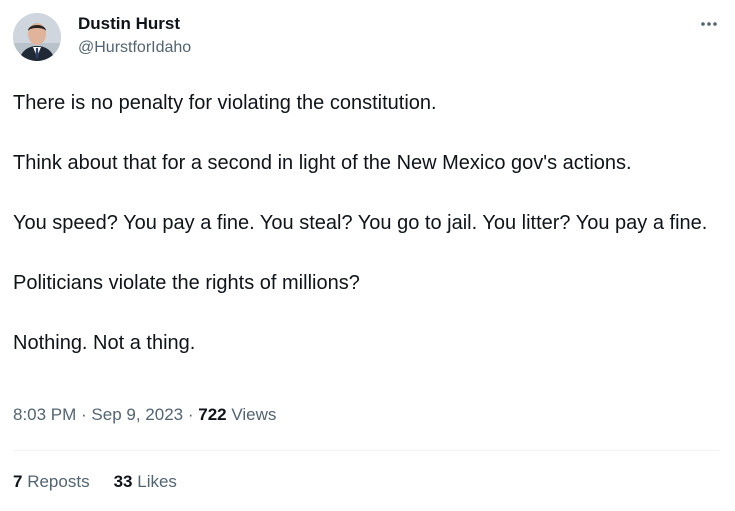  Describe the element at coordinates (58, 481) in the screenshot. I see `reposts-label: Reposts` at that location.